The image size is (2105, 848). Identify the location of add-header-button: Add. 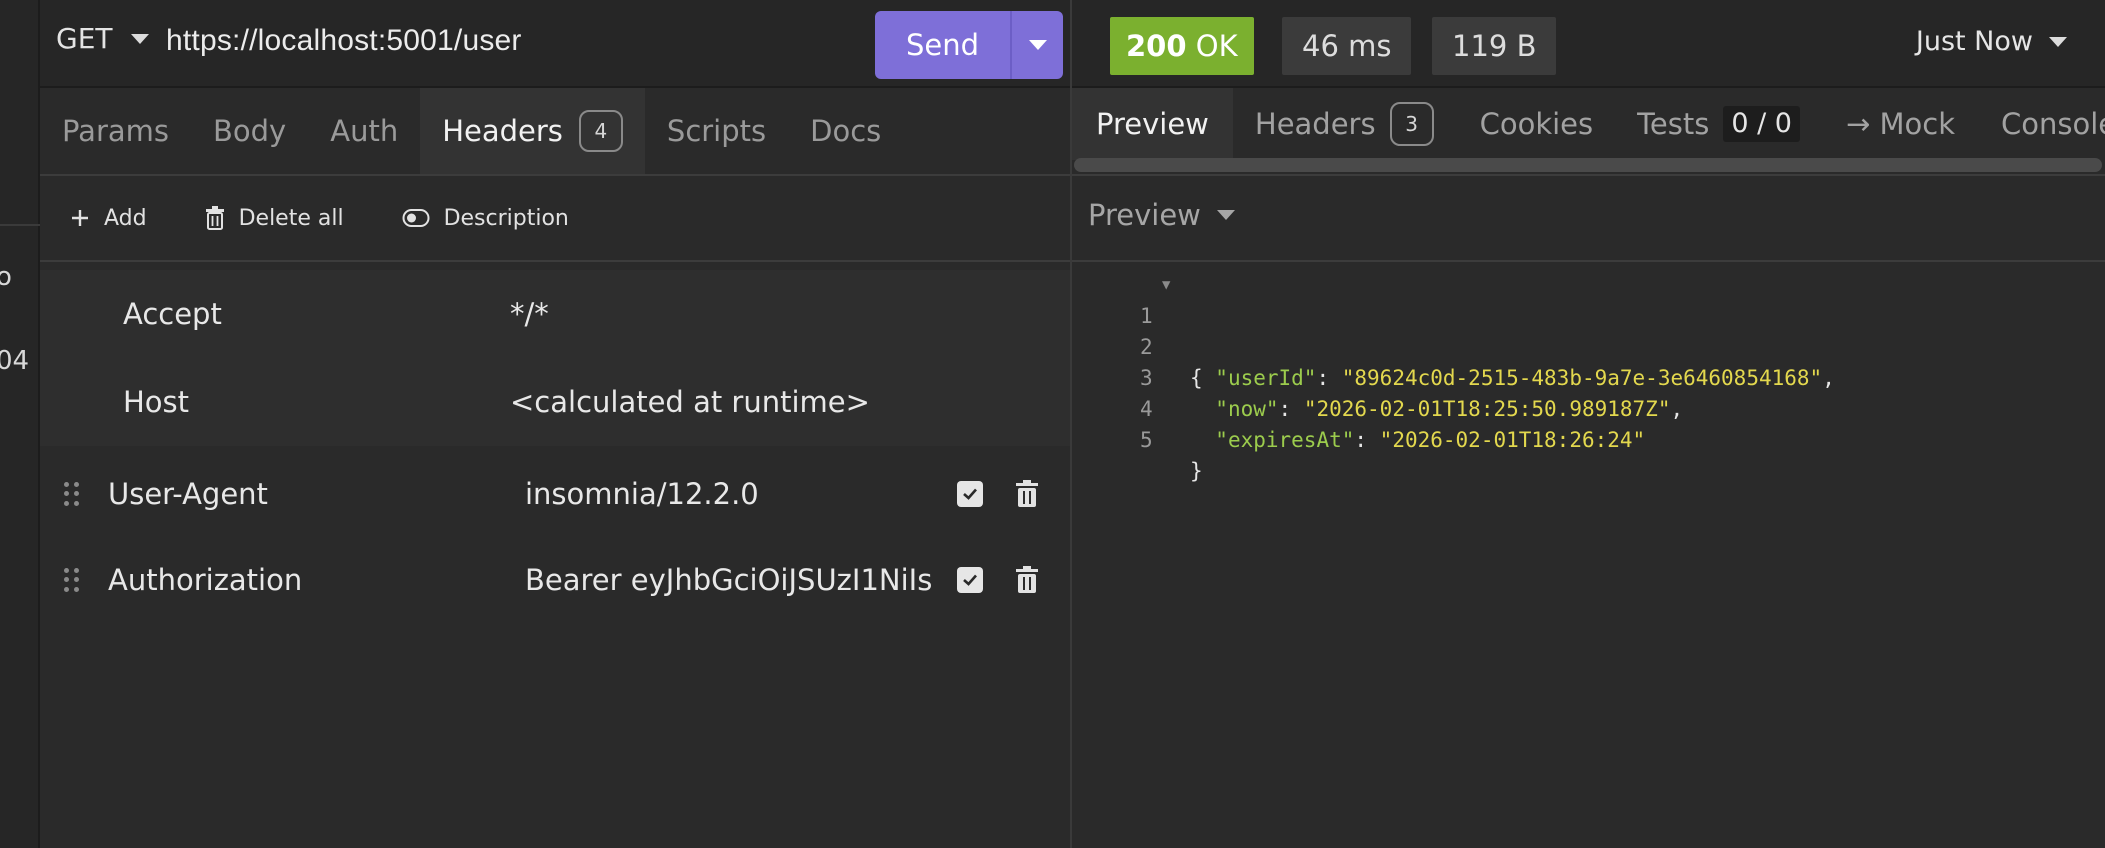
(108, 218).